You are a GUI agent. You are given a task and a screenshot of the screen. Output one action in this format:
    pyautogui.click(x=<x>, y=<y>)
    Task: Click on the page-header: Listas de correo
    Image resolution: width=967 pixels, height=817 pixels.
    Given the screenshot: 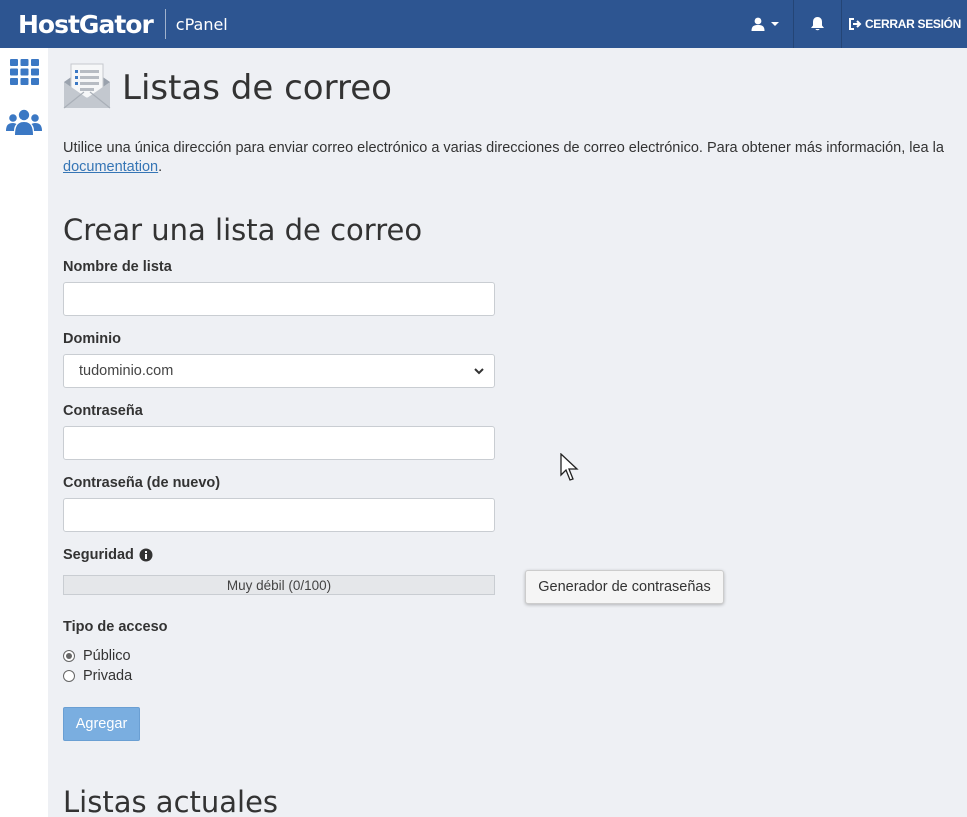 What is the action you would take?
    pyautogui.click(x=227, y=86)
    